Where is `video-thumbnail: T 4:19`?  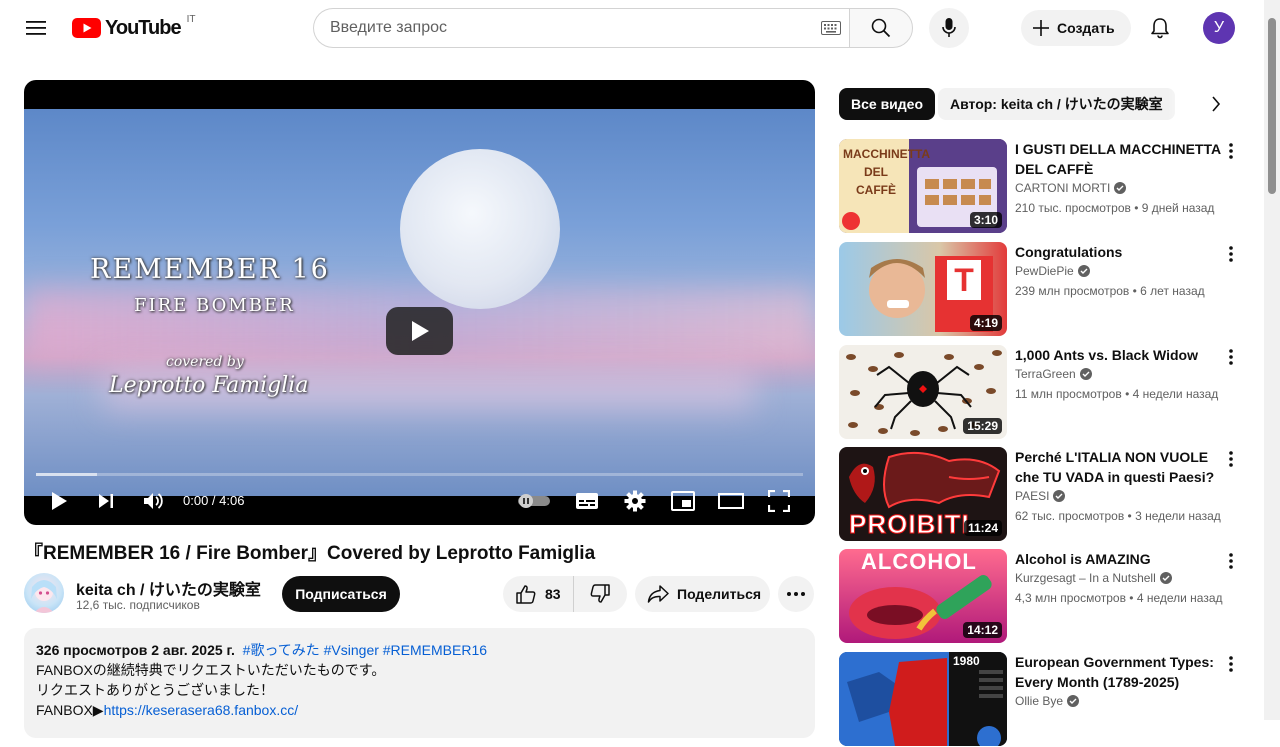
video-thumbnail: T 4:19 is located at coordinates (923, 289).